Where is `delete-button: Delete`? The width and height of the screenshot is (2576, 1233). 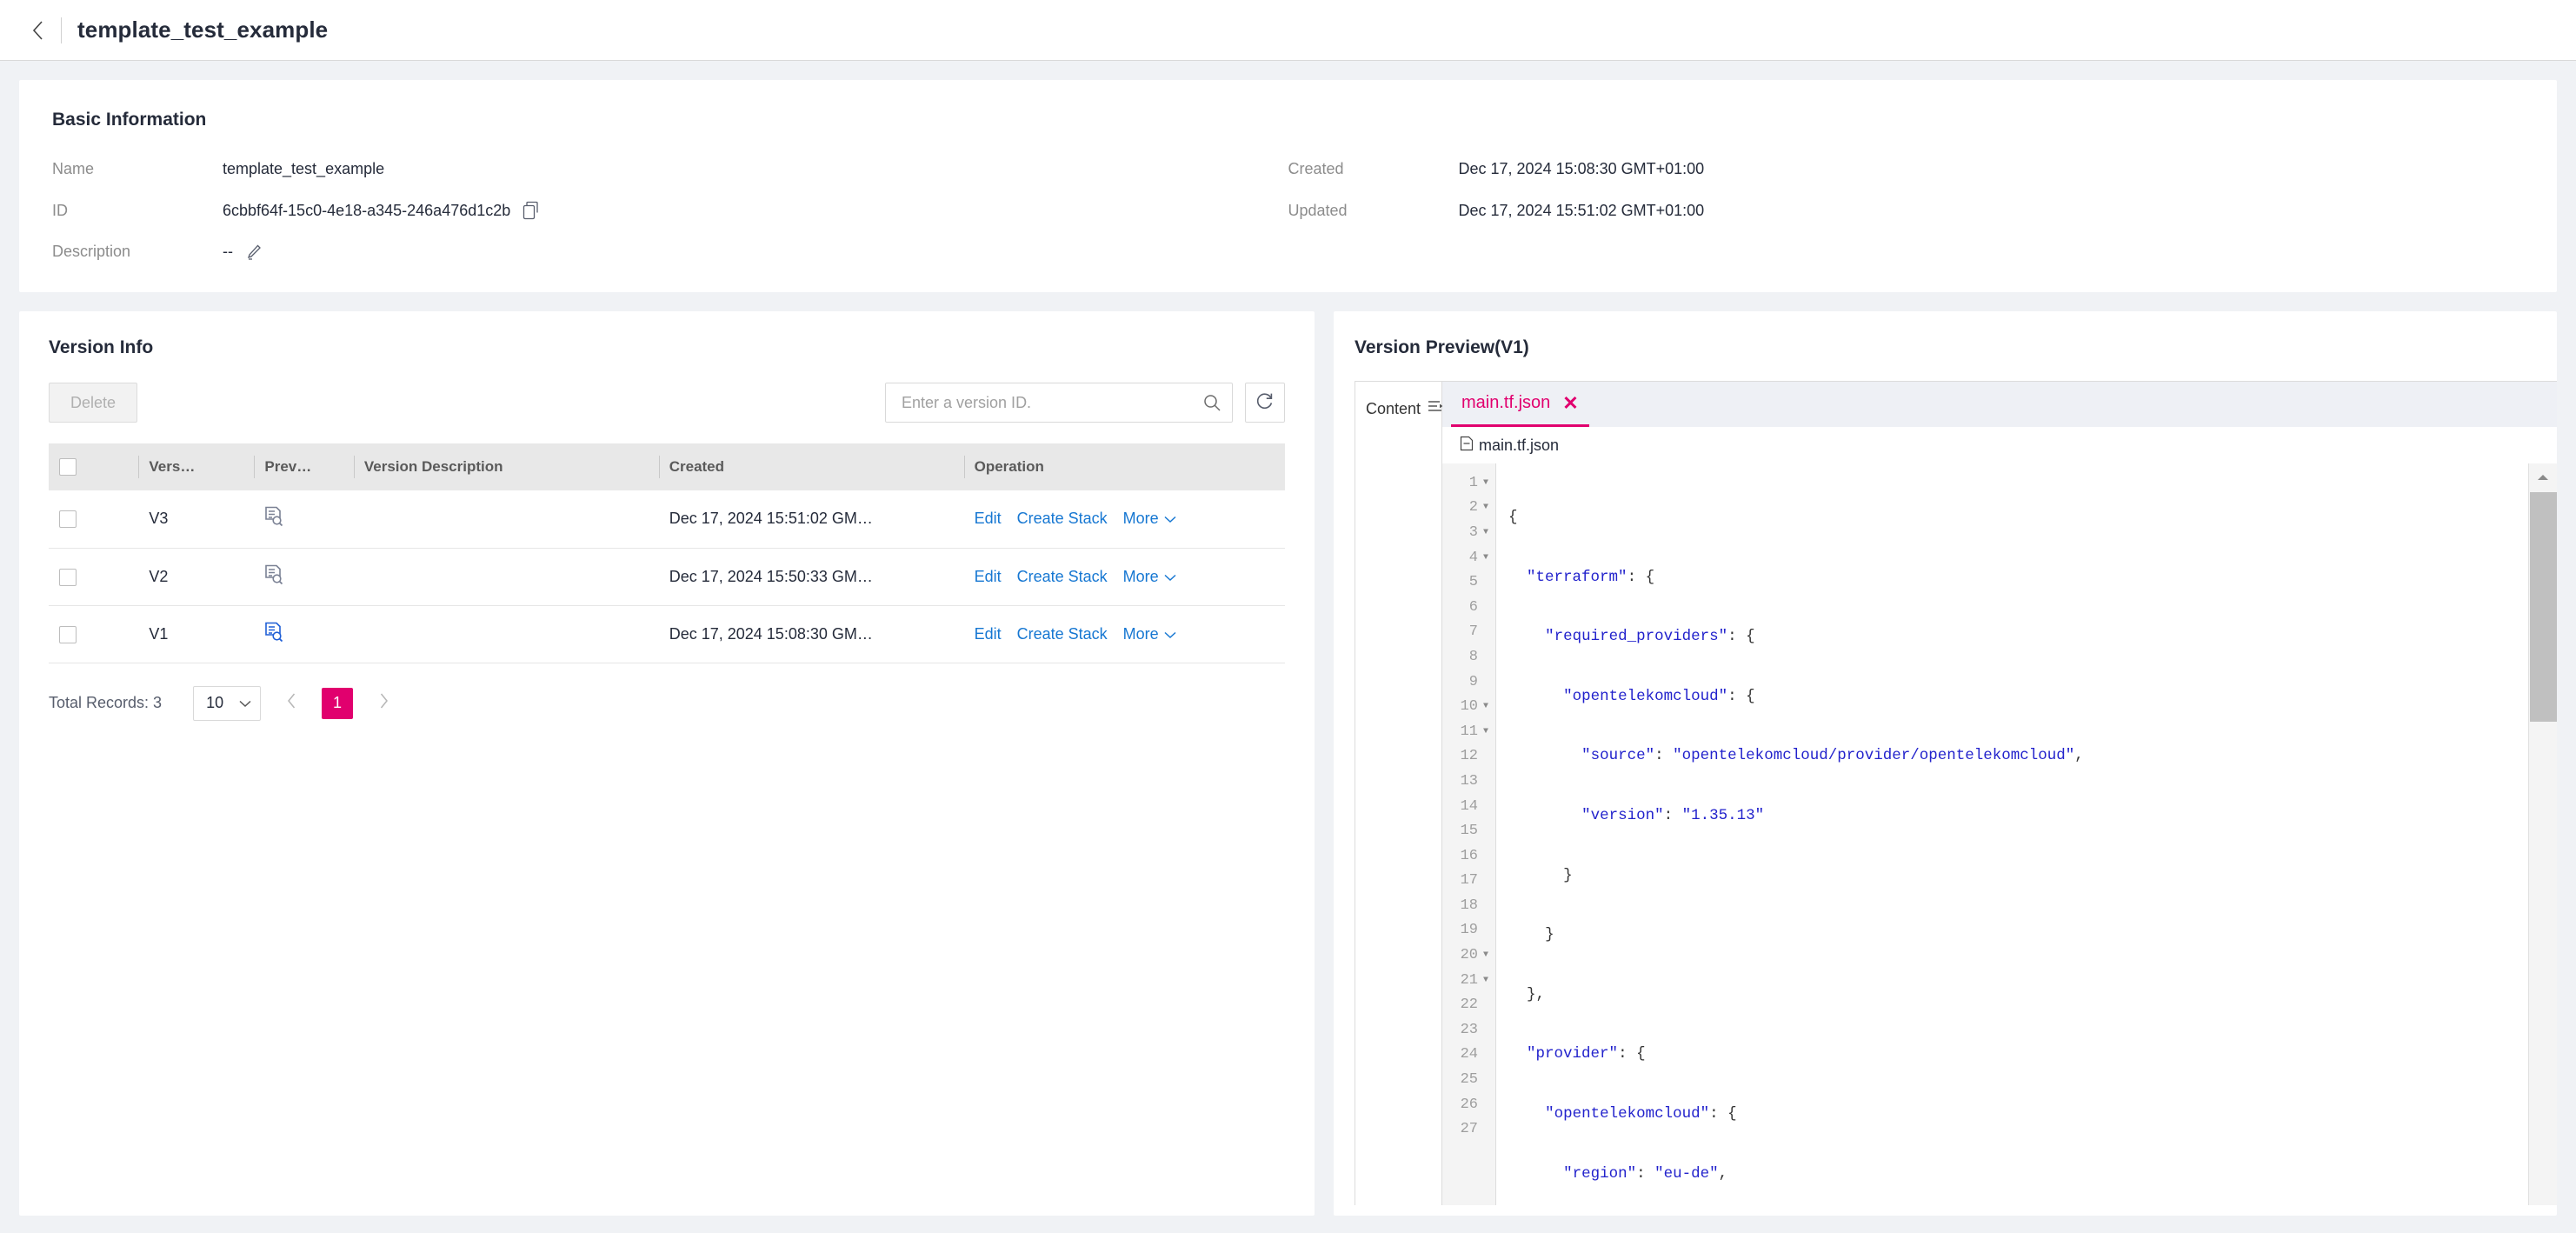
delete-button: Delete is located at coordinates (93, 403).